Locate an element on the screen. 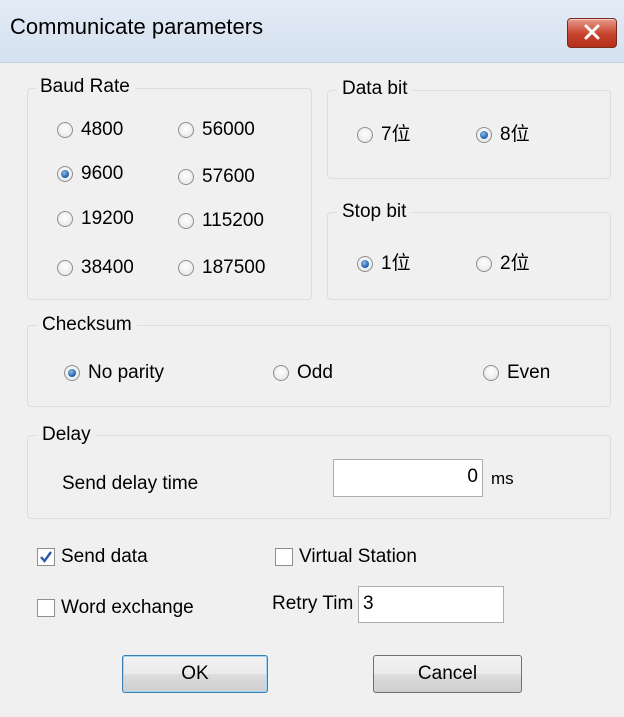 The height and width of the screenshot is (717, 624). checksum-even-radio: Even is located at coordinates (516, 373).